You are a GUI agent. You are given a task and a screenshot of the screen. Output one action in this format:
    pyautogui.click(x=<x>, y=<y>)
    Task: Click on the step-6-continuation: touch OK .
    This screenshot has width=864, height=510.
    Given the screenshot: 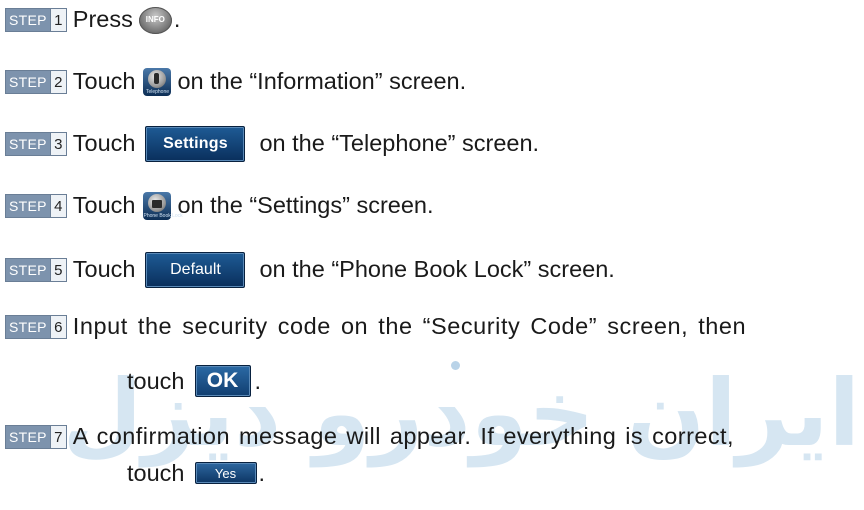 What is the action you would take?
    pyautogui.click(x=194, y=381)
    